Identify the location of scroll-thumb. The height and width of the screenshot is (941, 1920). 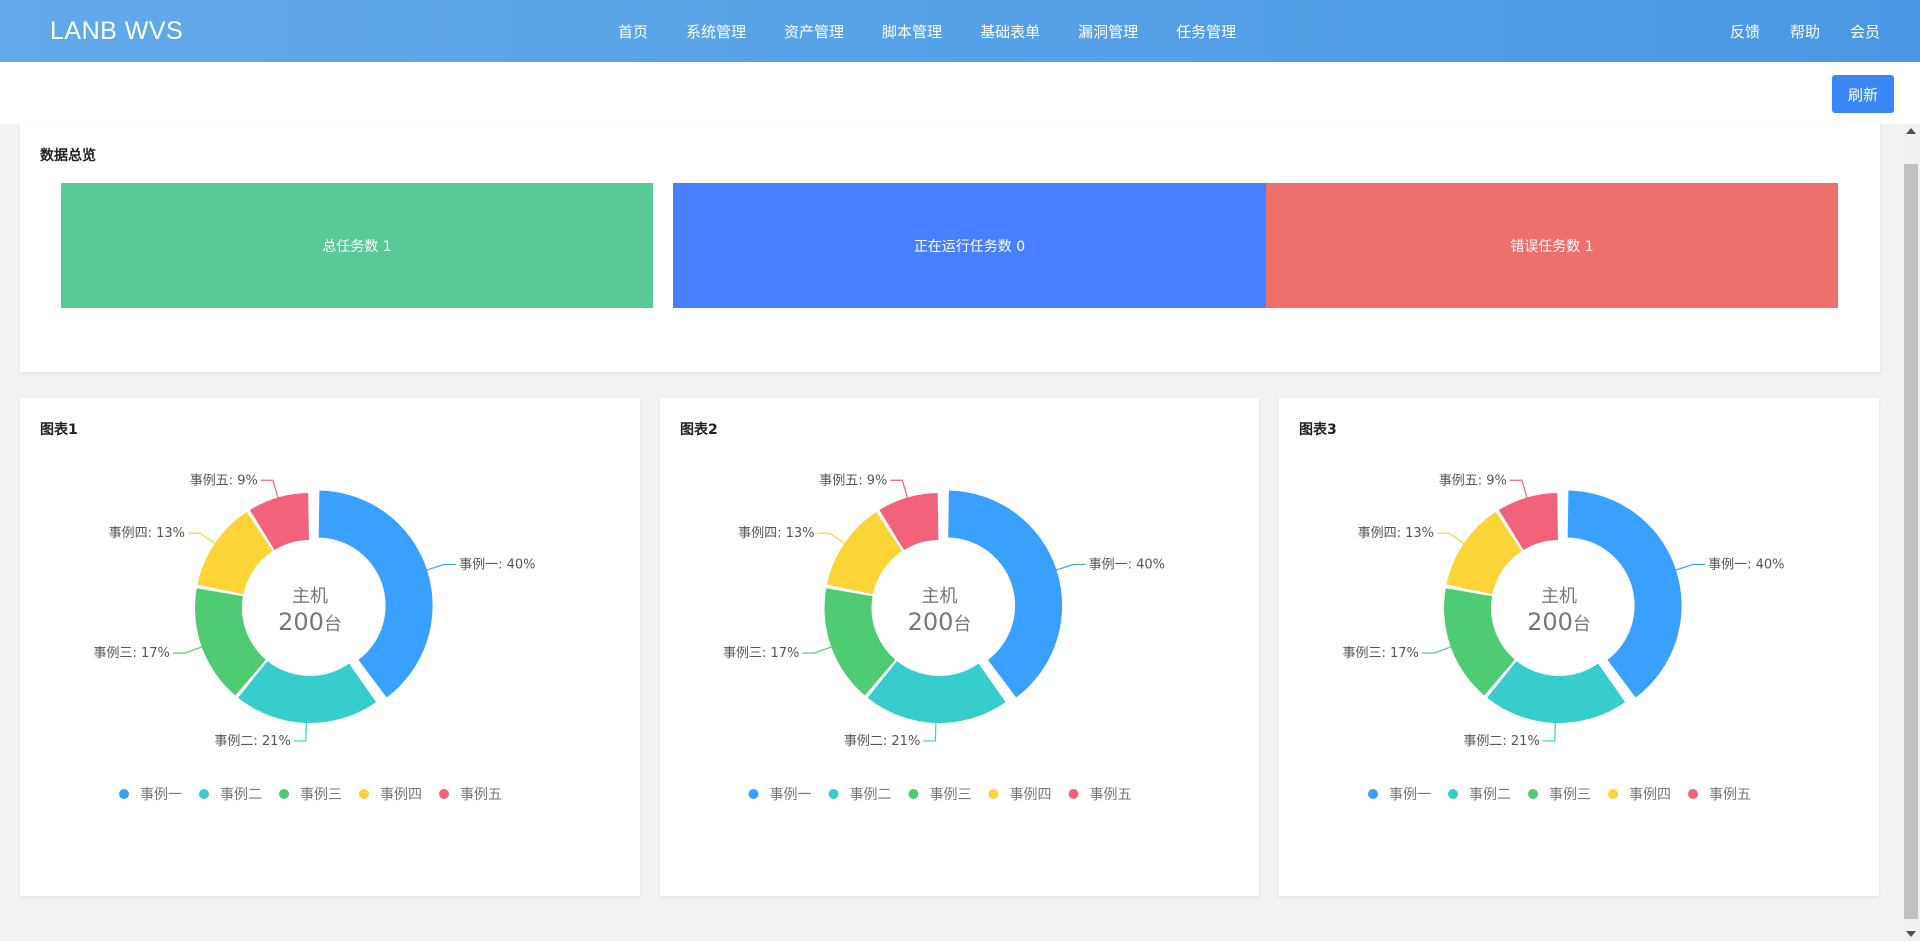
(1911, 541).